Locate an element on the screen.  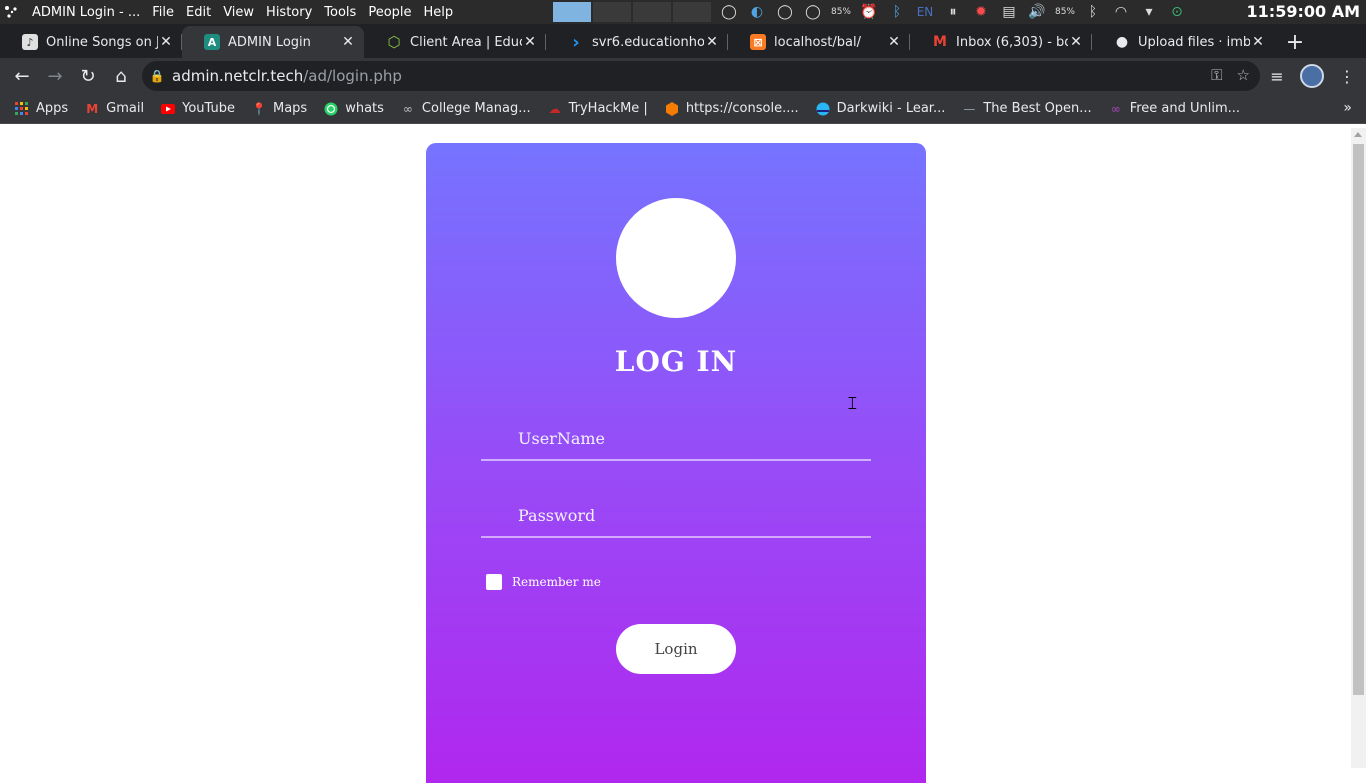
wifi-icon: ◠ is located at coordinates (1121, 12).